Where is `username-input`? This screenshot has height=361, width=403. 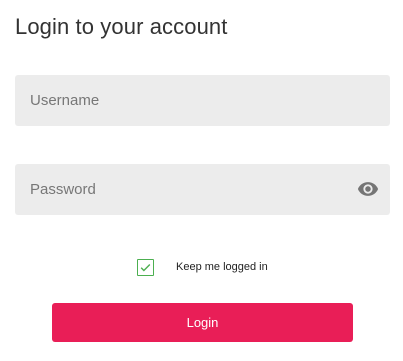
username-input is located at coordinates (202, 100).